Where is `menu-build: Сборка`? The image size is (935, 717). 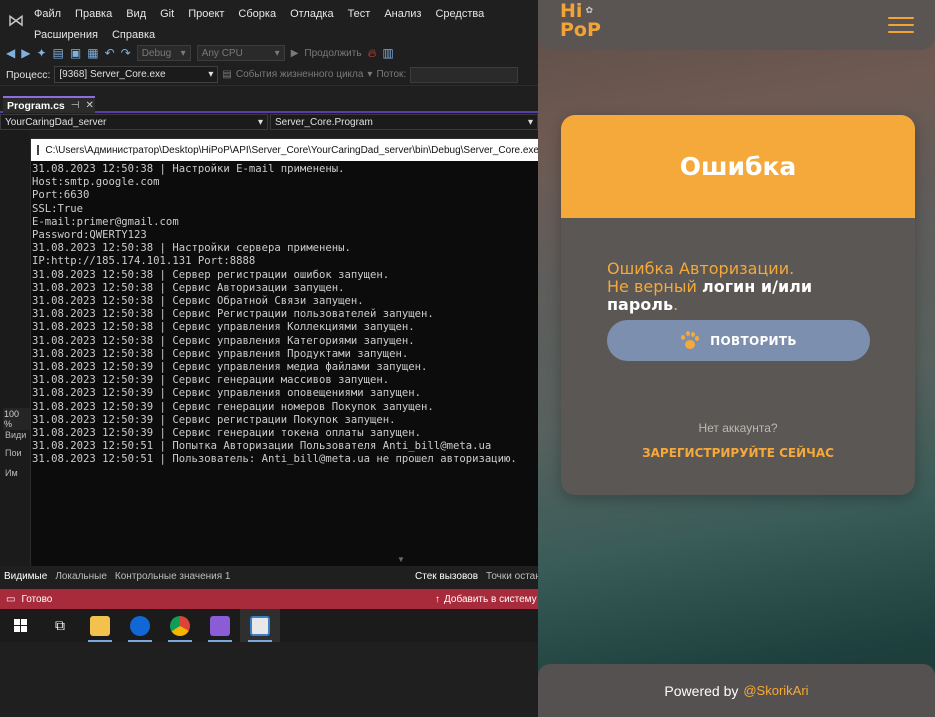
menu-build: Сборка is located at coordinates (260, 11).